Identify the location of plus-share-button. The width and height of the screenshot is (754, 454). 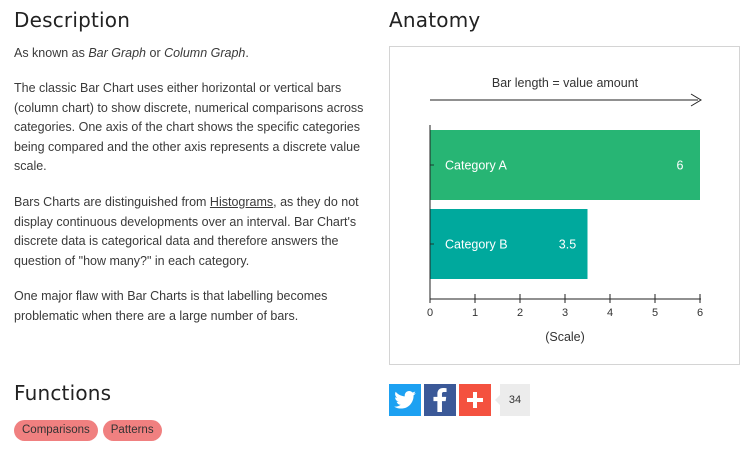
(475, 400).